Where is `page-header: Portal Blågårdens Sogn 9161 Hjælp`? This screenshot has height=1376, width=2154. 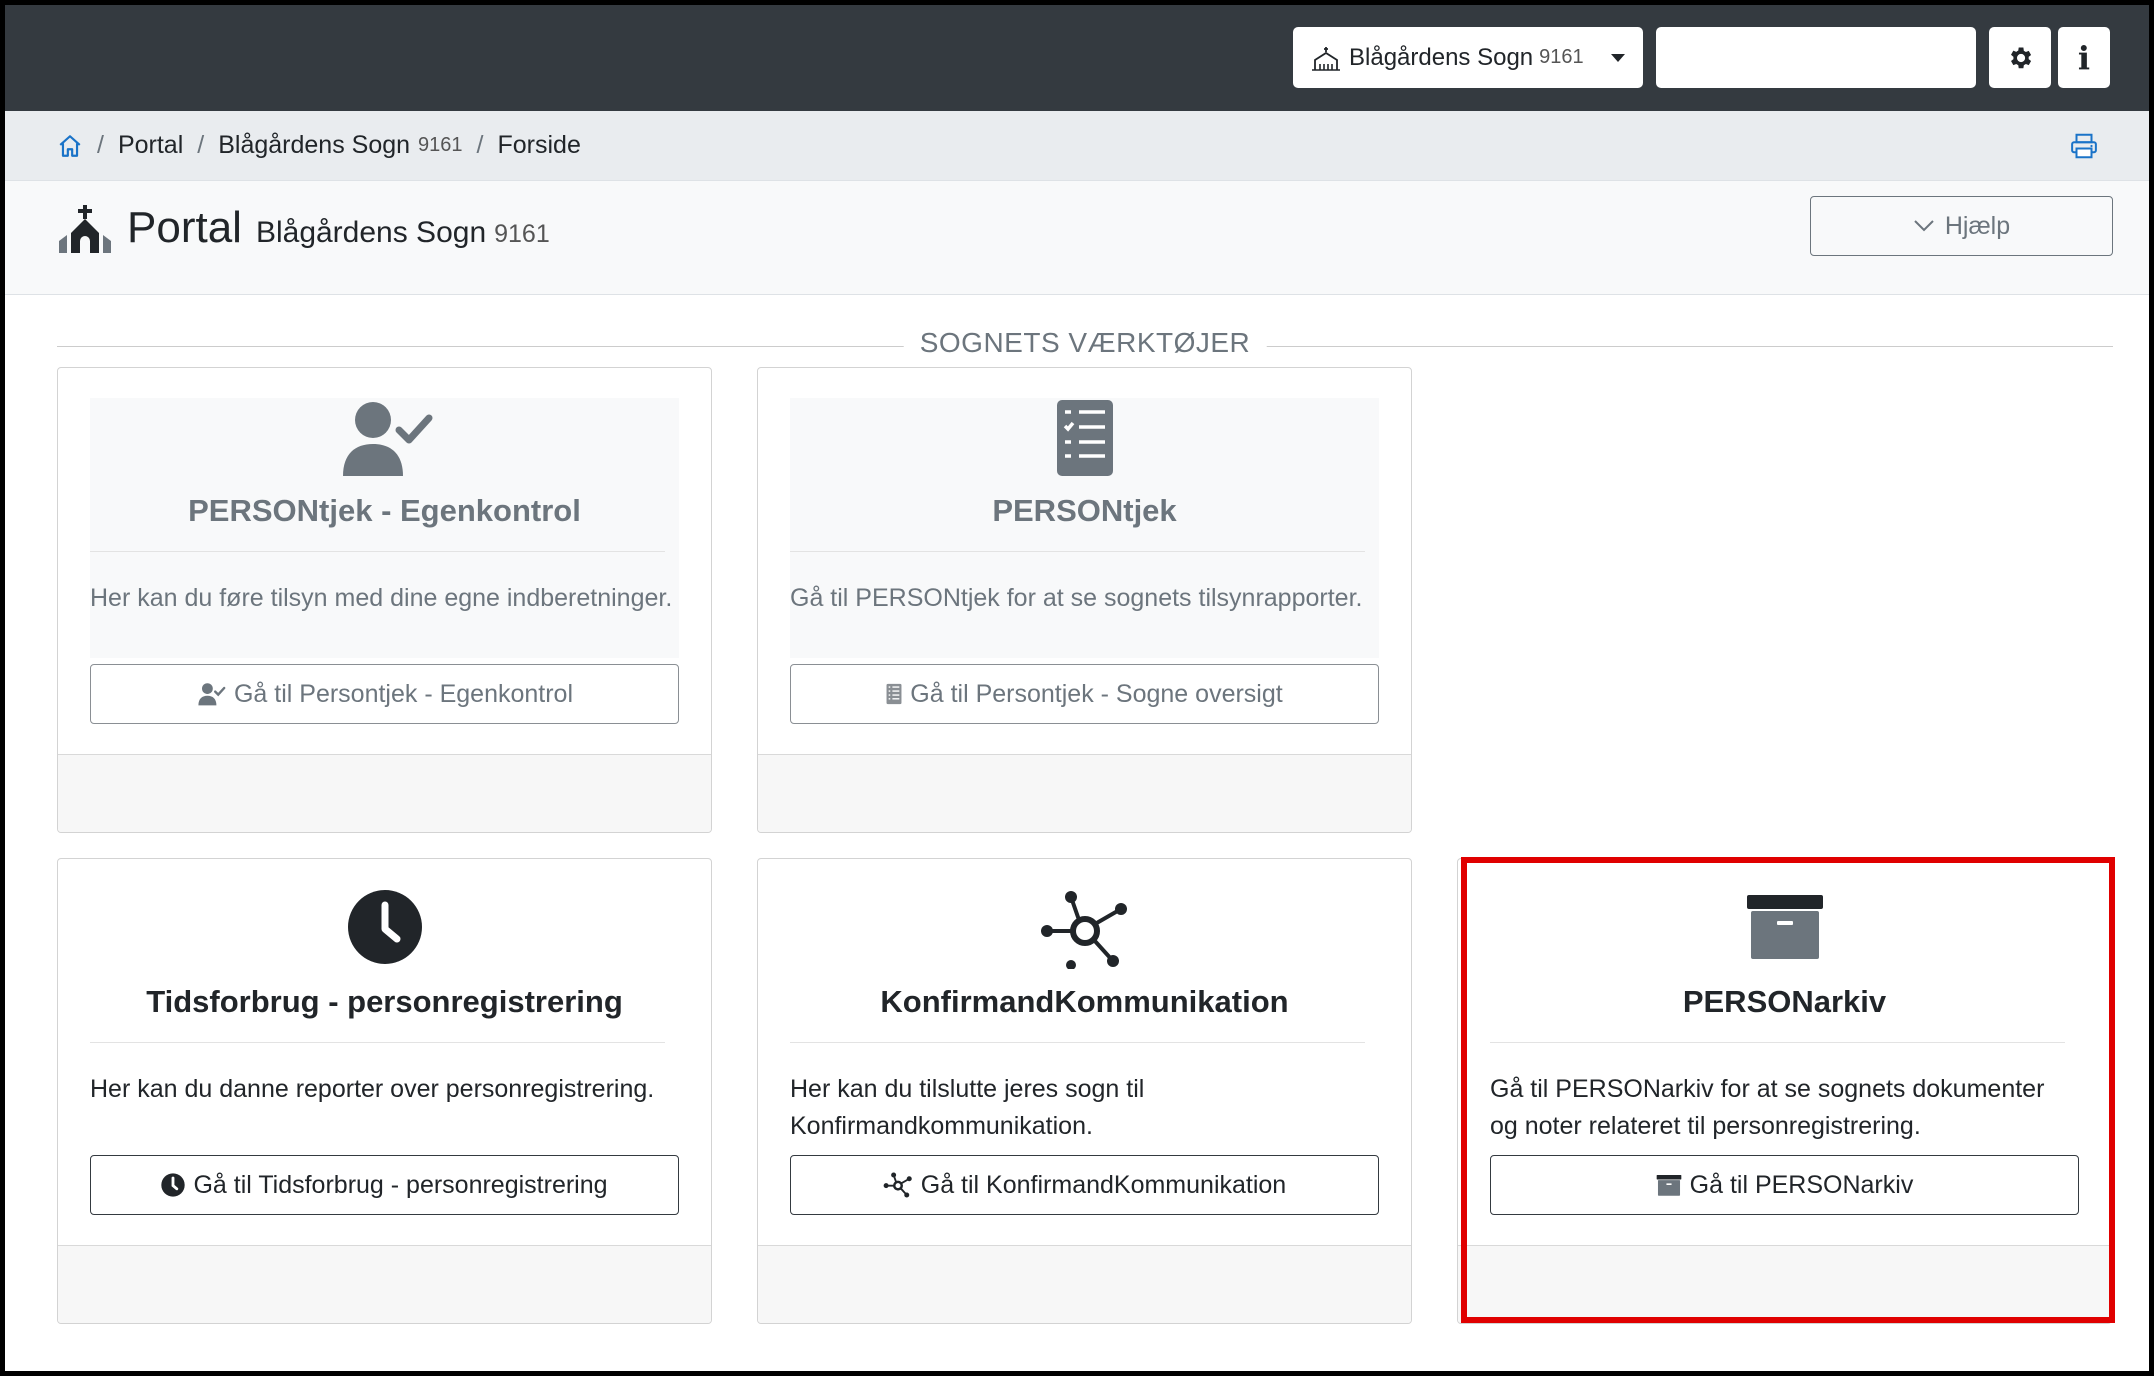
page-header: Portal Blågårdens Sogn 9161 Hjælp is located at coordinates (1077, 238).